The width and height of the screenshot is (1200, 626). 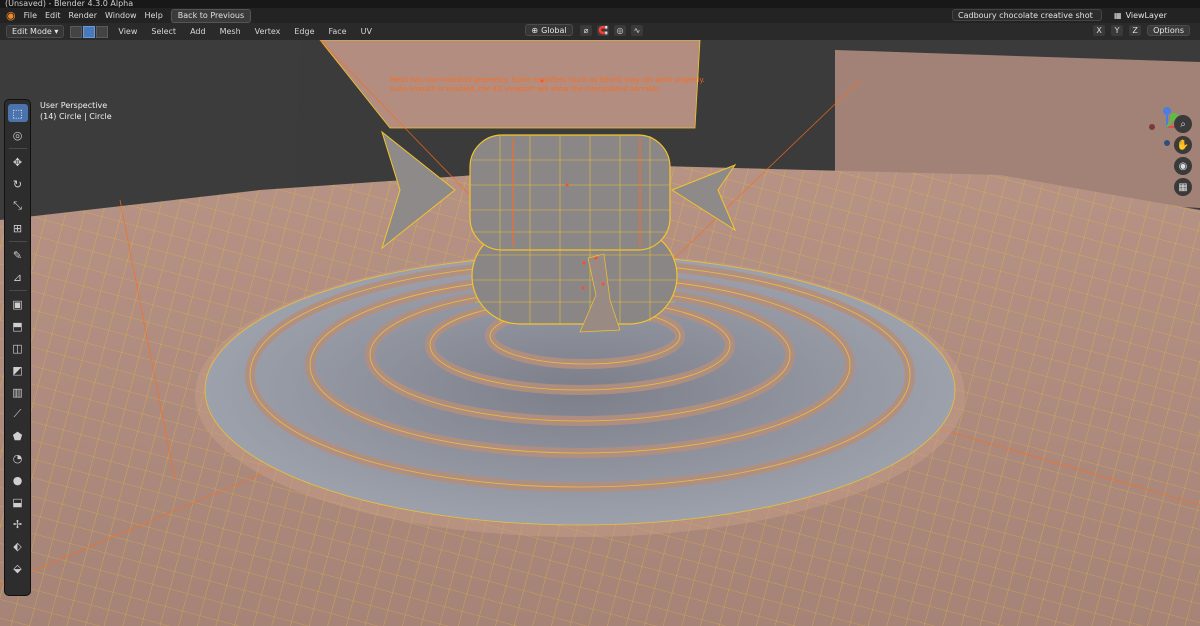 I want to click on mode-selector: Edit Mode ▾, so click(x=35, y=31).